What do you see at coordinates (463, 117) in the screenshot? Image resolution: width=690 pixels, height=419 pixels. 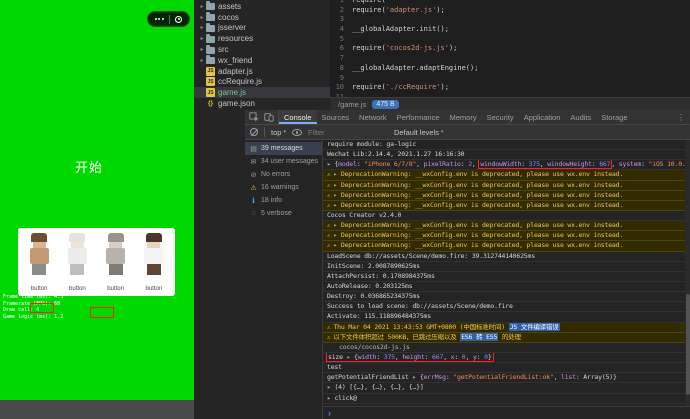 I see `tab-memory: Memory` at bounding box center [463, 117].